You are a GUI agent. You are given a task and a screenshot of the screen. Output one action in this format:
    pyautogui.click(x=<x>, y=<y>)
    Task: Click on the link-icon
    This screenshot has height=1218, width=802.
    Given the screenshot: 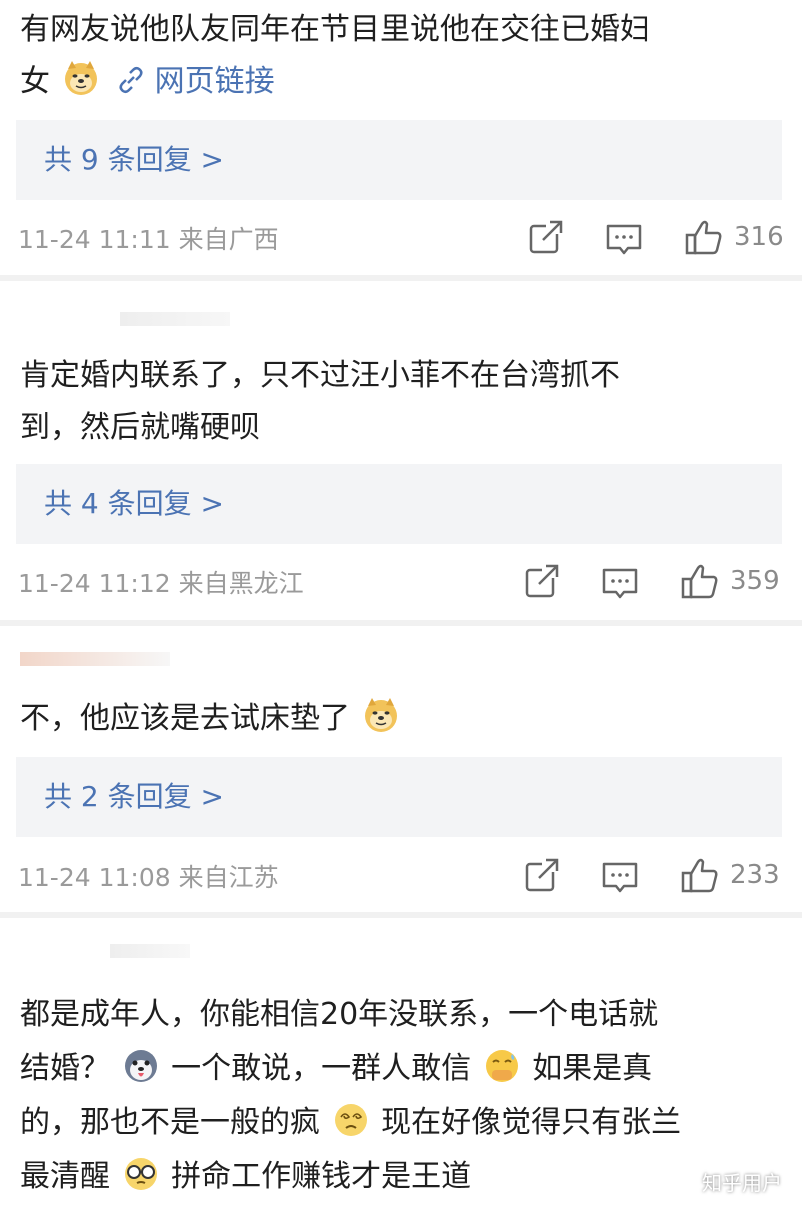 What is the action you would take?
    pyautogui.click(x=131, y=80)
    